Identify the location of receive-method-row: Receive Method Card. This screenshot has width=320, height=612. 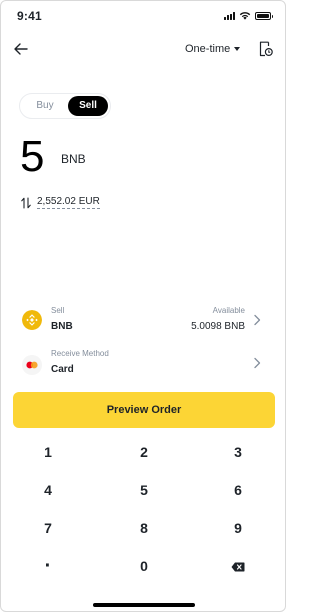
(143, 365).